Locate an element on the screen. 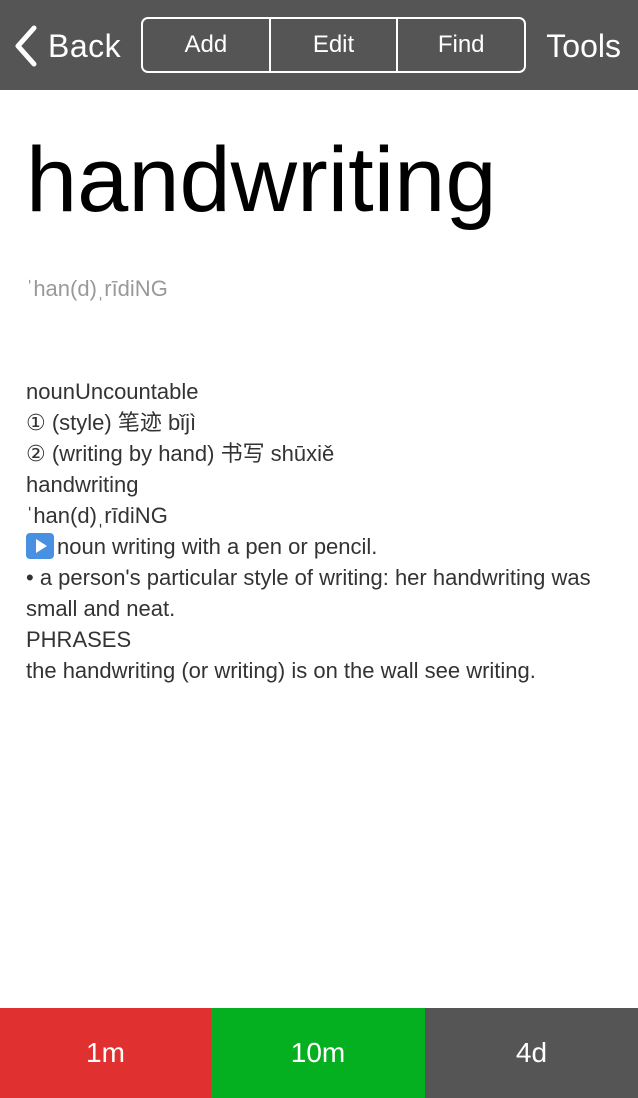  play-icon is located at coordinates (40, 546).